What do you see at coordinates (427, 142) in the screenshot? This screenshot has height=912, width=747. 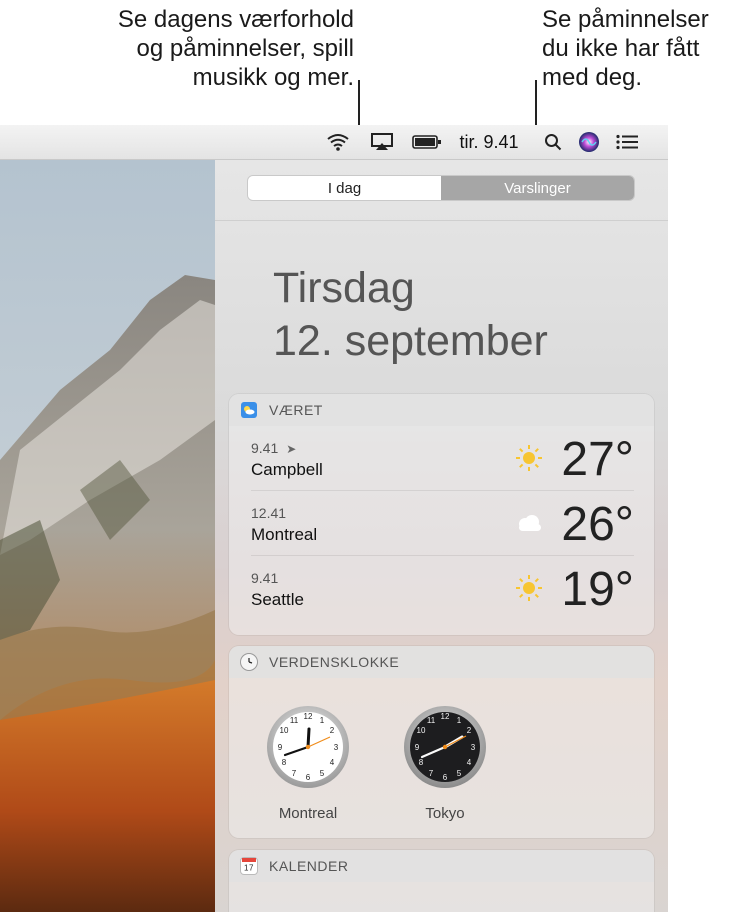 I see `battery-icon` at bounding box center [427, 142].